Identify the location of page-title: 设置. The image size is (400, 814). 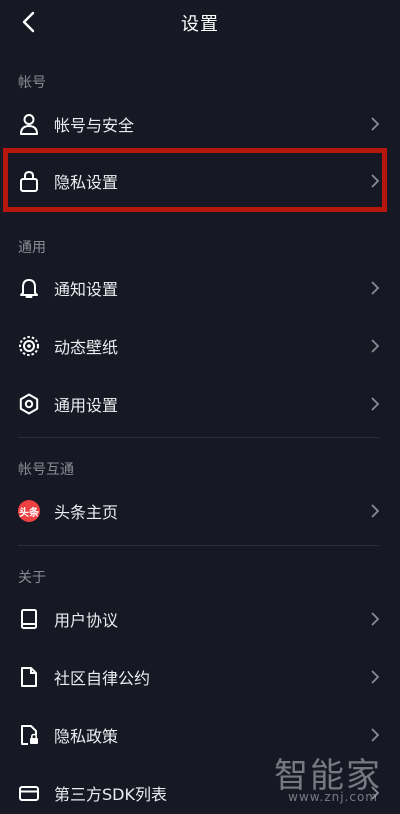
(200, 24).